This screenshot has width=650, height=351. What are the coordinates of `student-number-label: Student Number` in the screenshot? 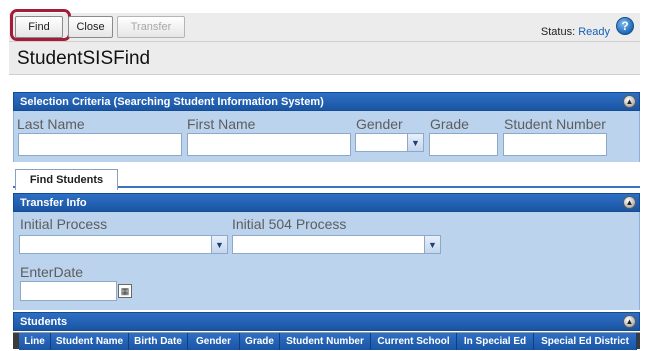 It's located at (555, 124).